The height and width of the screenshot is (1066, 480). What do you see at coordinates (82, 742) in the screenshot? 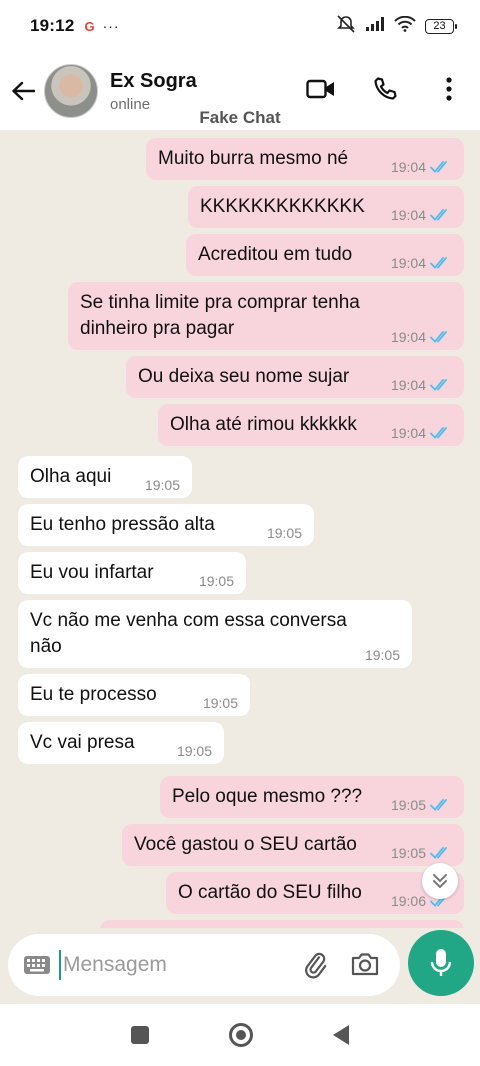
I see `message-text: Vc vai presa` at bounding box center [82, 742].